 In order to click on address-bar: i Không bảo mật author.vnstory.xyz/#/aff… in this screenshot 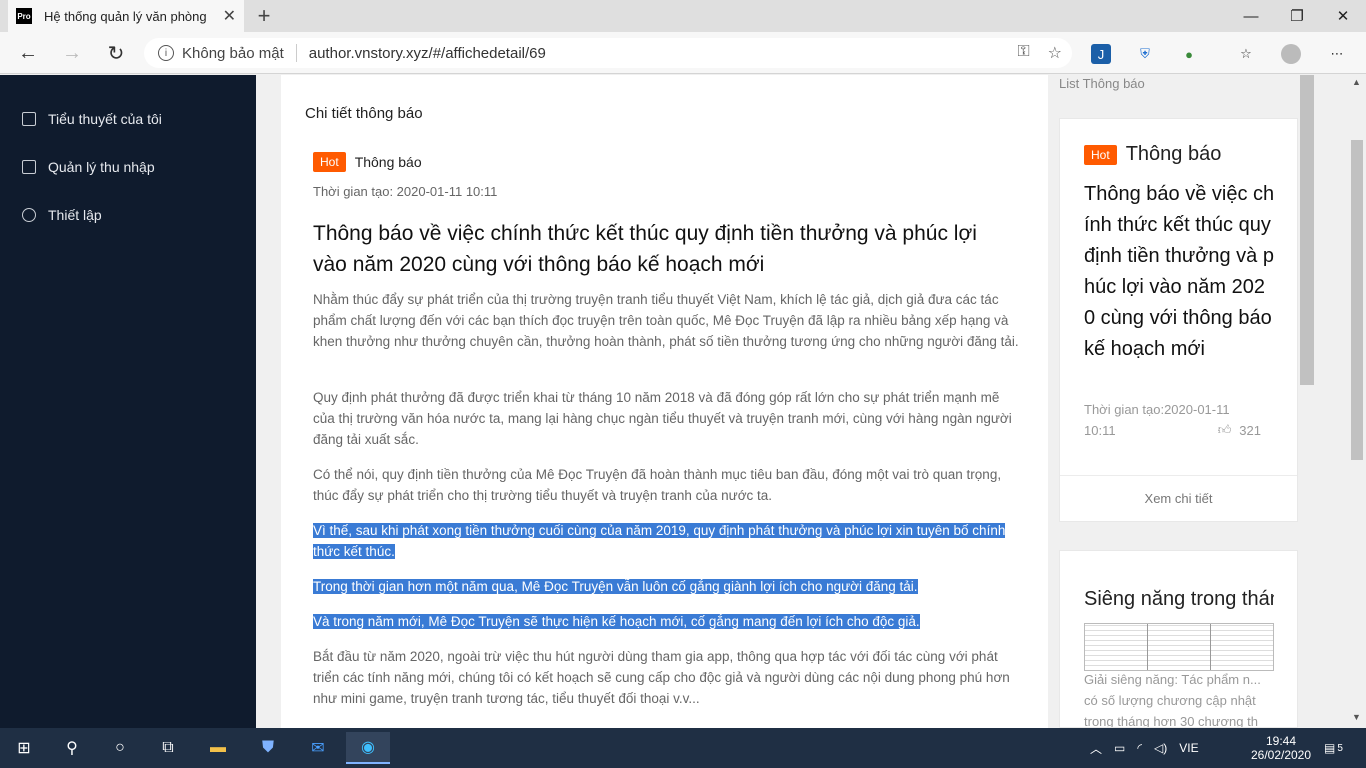, I will do `click(608, 53)`.